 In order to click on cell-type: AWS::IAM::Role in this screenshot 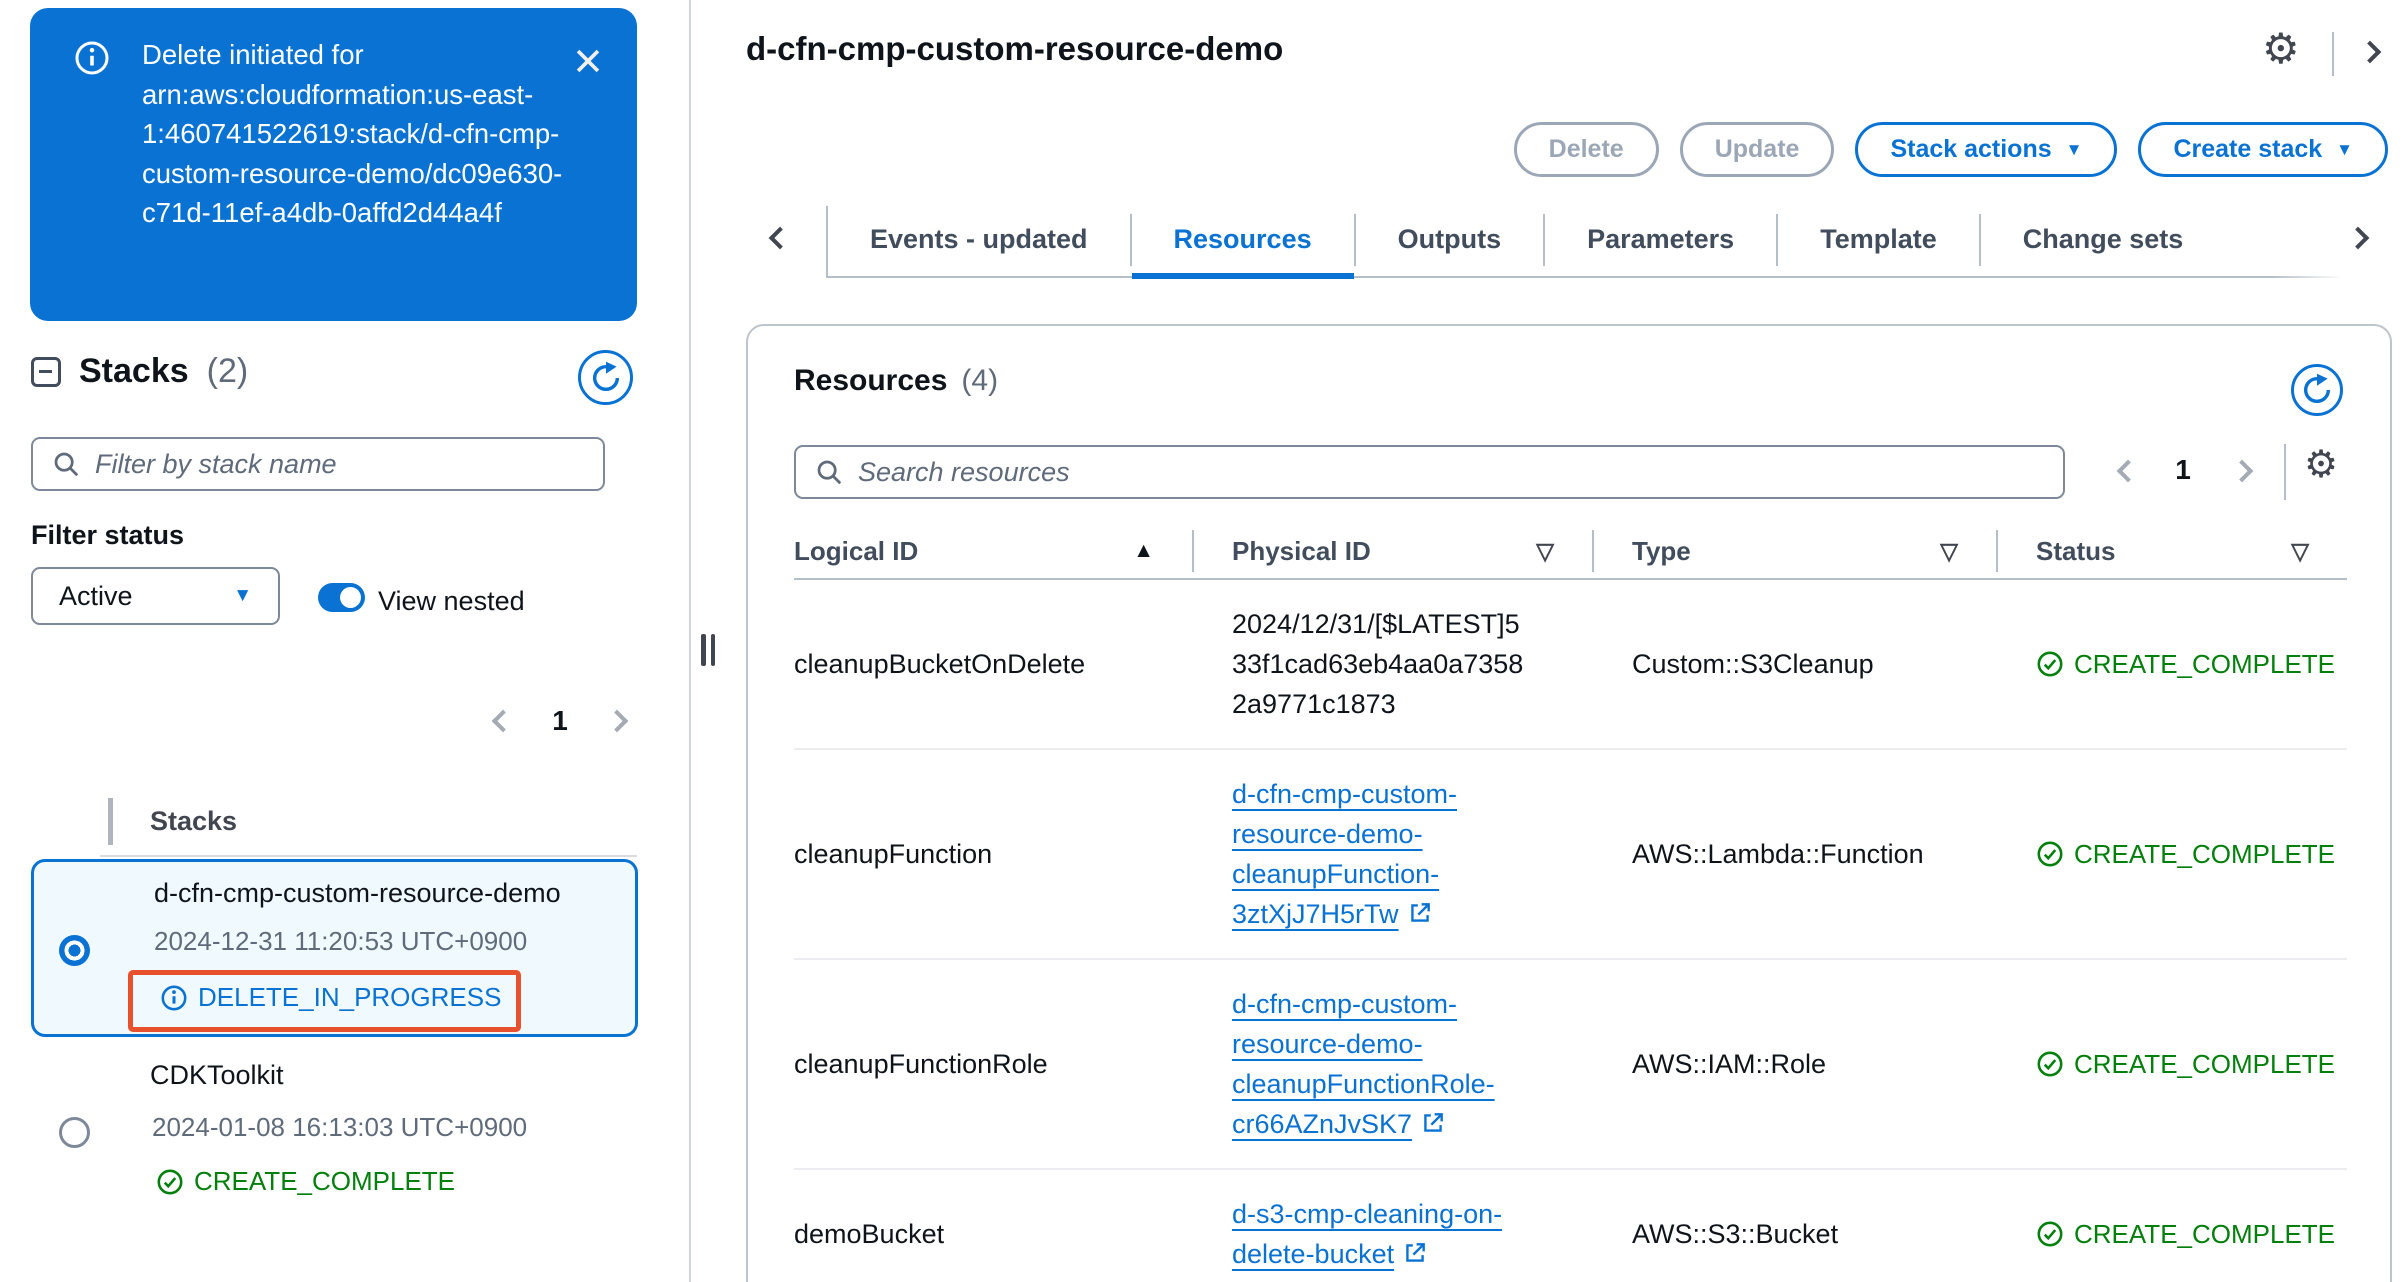, I will do `click(1729, 1064)`.